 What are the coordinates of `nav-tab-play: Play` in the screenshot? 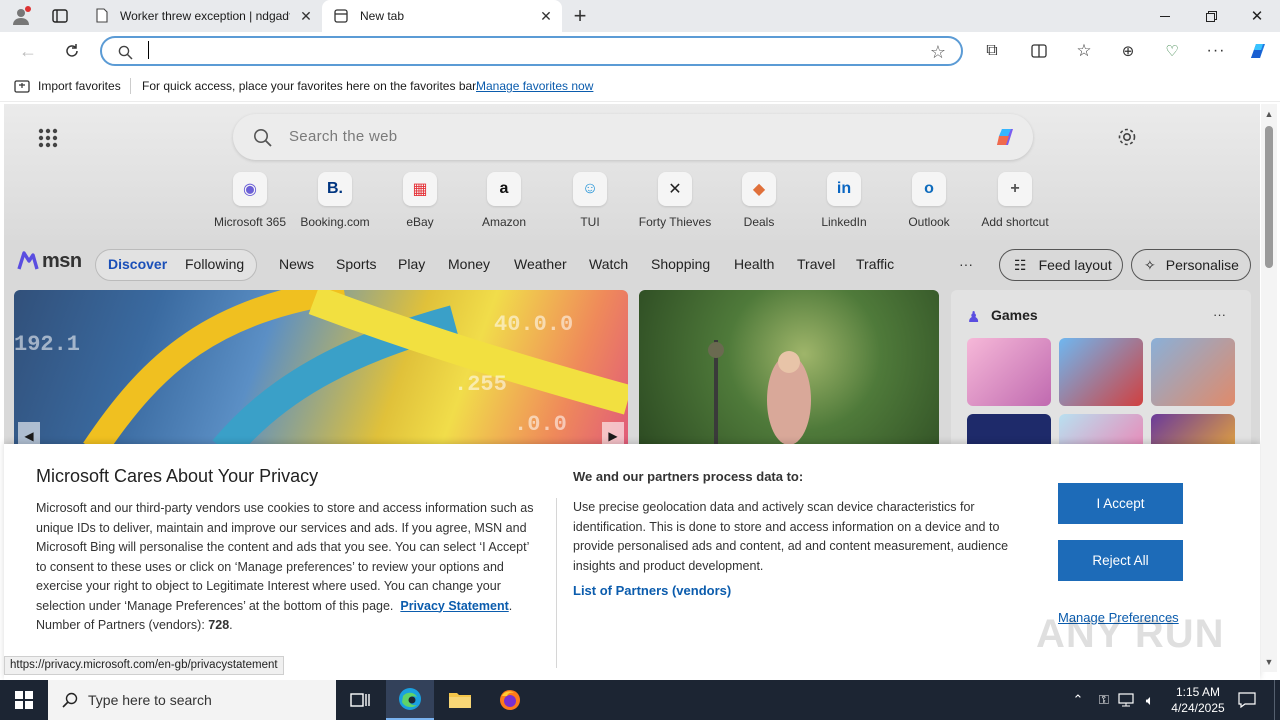 It's located at (411, 264).